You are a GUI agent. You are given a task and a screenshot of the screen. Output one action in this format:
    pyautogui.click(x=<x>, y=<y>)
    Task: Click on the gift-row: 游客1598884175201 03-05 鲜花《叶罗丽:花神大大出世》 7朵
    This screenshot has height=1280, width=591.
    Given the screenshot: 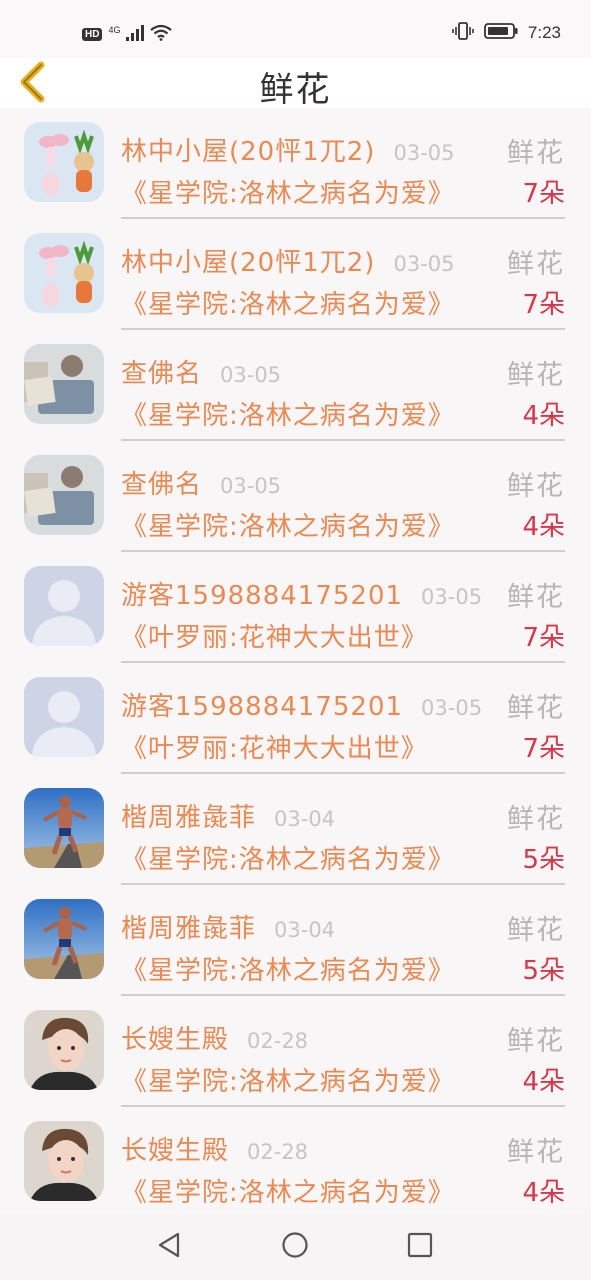 What is the action you would take?
    pyautogui.click(x=295, y=721)
    